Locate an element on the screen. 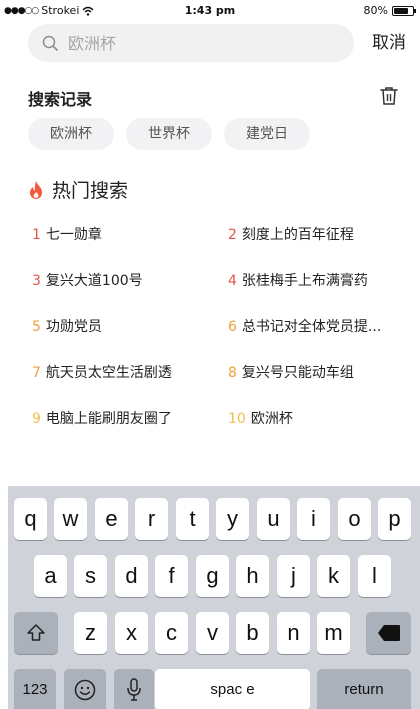 Image resolution: width=420 pixels, height=709 pixels. key-l: l is located at coordinates (374, 576).